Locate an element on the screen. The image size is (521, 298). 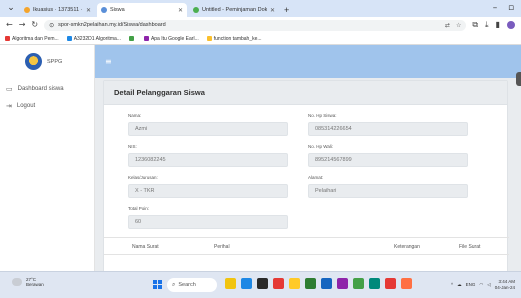
download-icon: ⤓ is located at coordinates (487, 25).